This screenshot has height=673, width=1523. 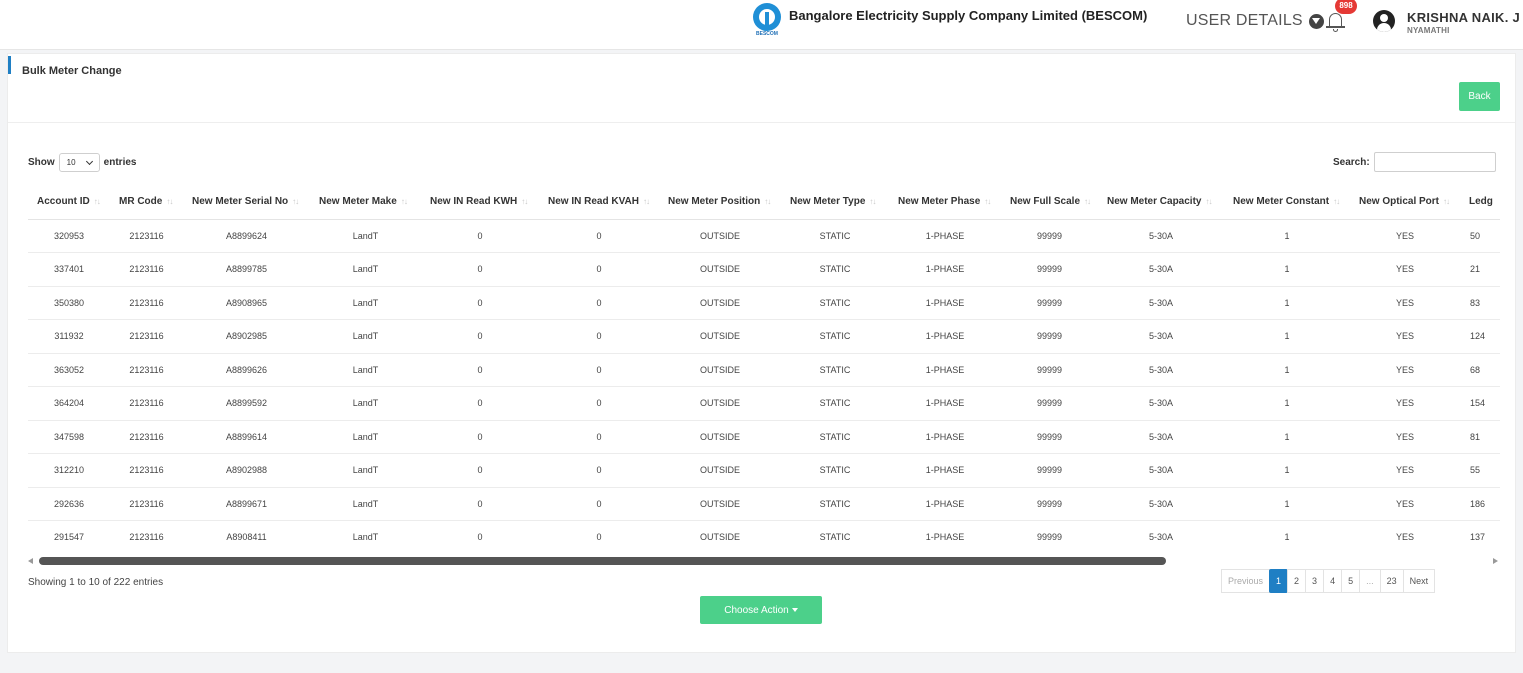 What do you see at coordinates (1480, 202) in the screenshot?
I see `column-header: Ledg` at bounding box center [1480, 202].